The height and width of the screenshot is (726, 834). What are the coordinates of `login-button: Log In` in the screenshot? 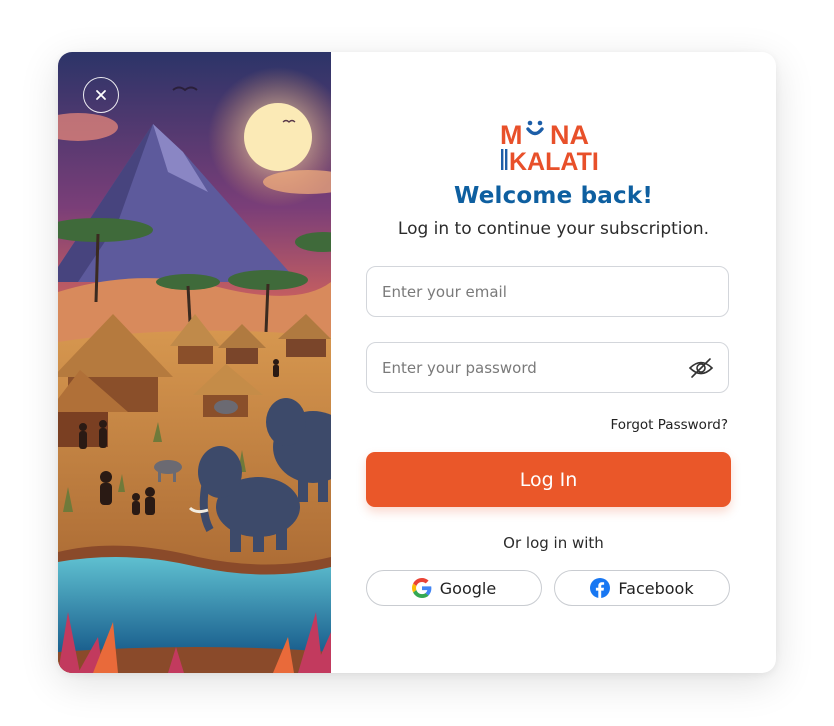 It's located at (548, 479).